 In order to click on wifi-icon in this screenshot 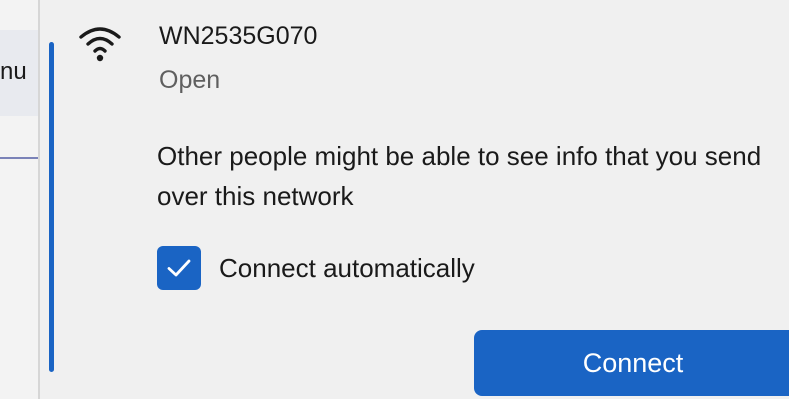, I will do `click(100, 44)`.